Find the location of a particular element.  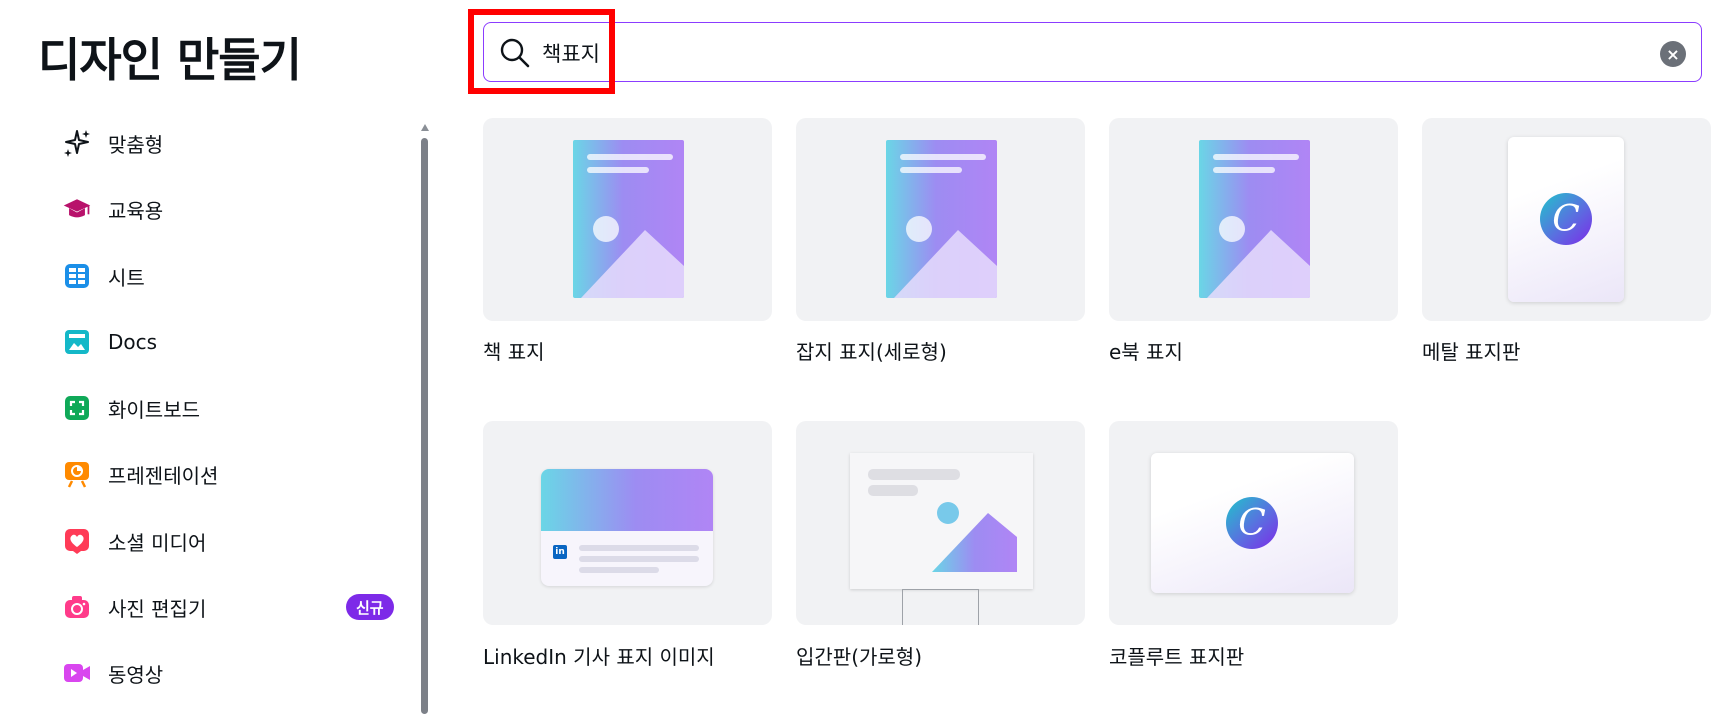

new-badge: 신규 is located at coordinates (370, 607).